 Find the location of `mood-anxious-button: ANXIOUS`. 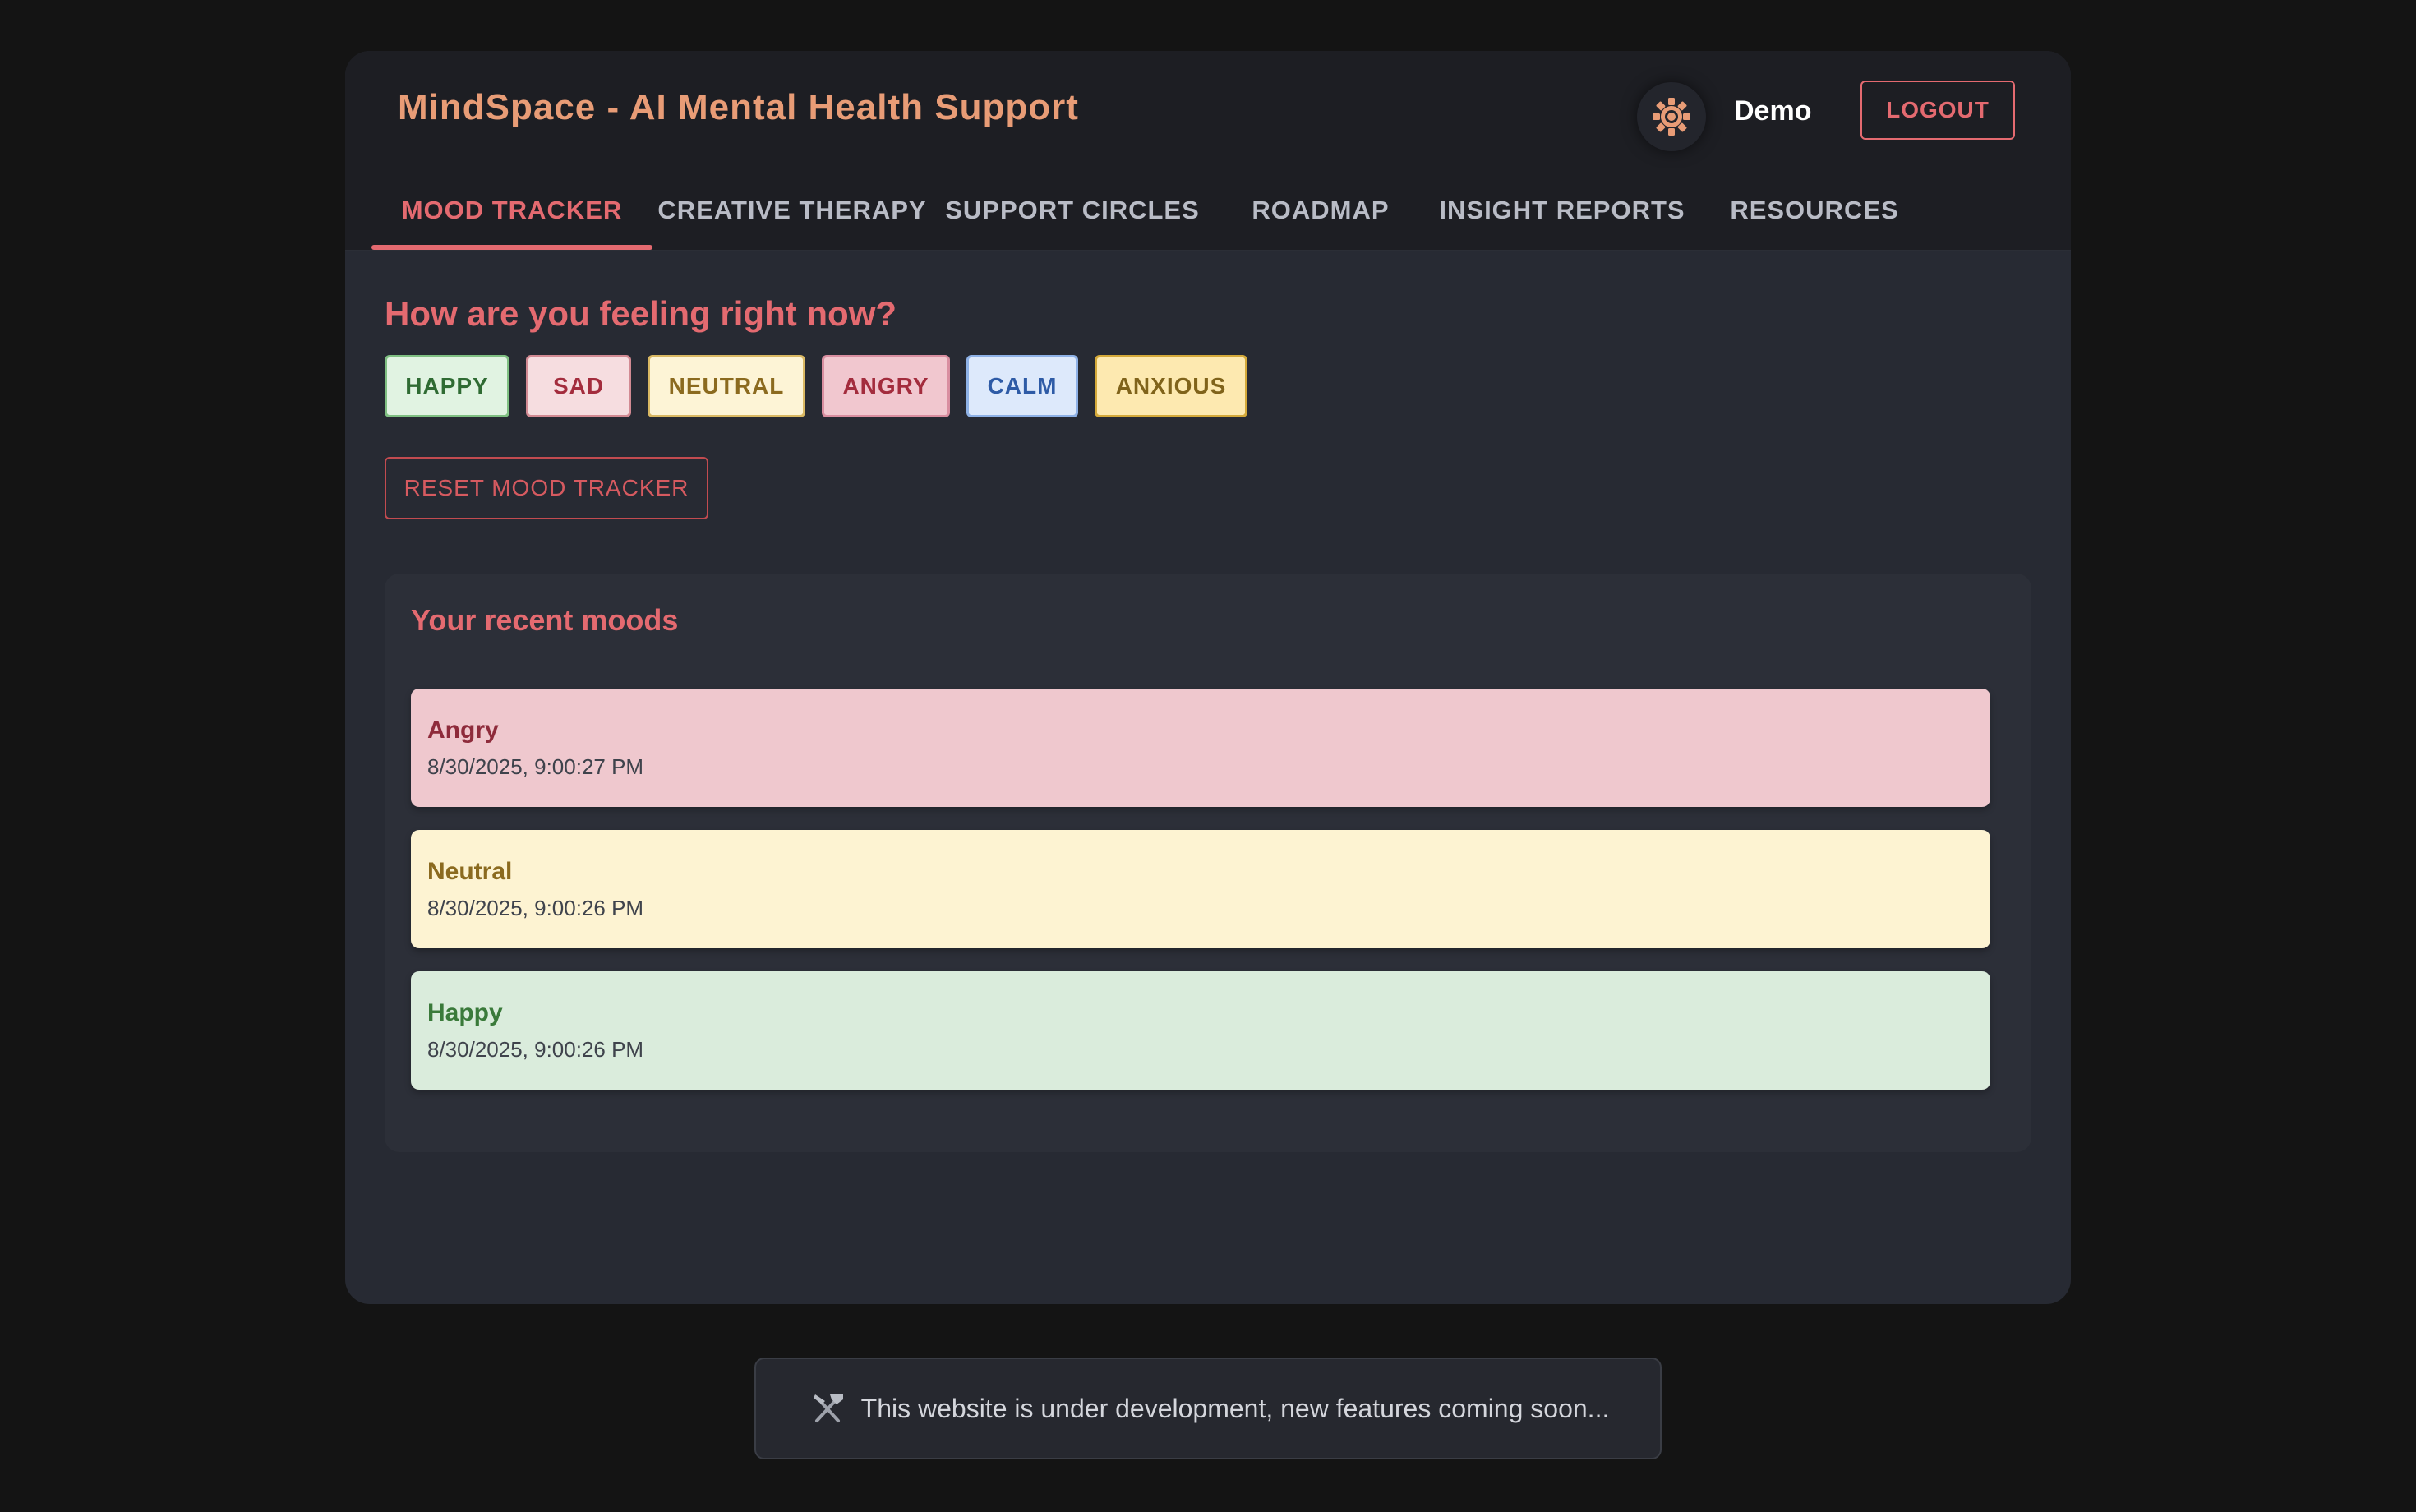

mood-anxious-button: ANXIOUS is located at coordinates (1171, 386).